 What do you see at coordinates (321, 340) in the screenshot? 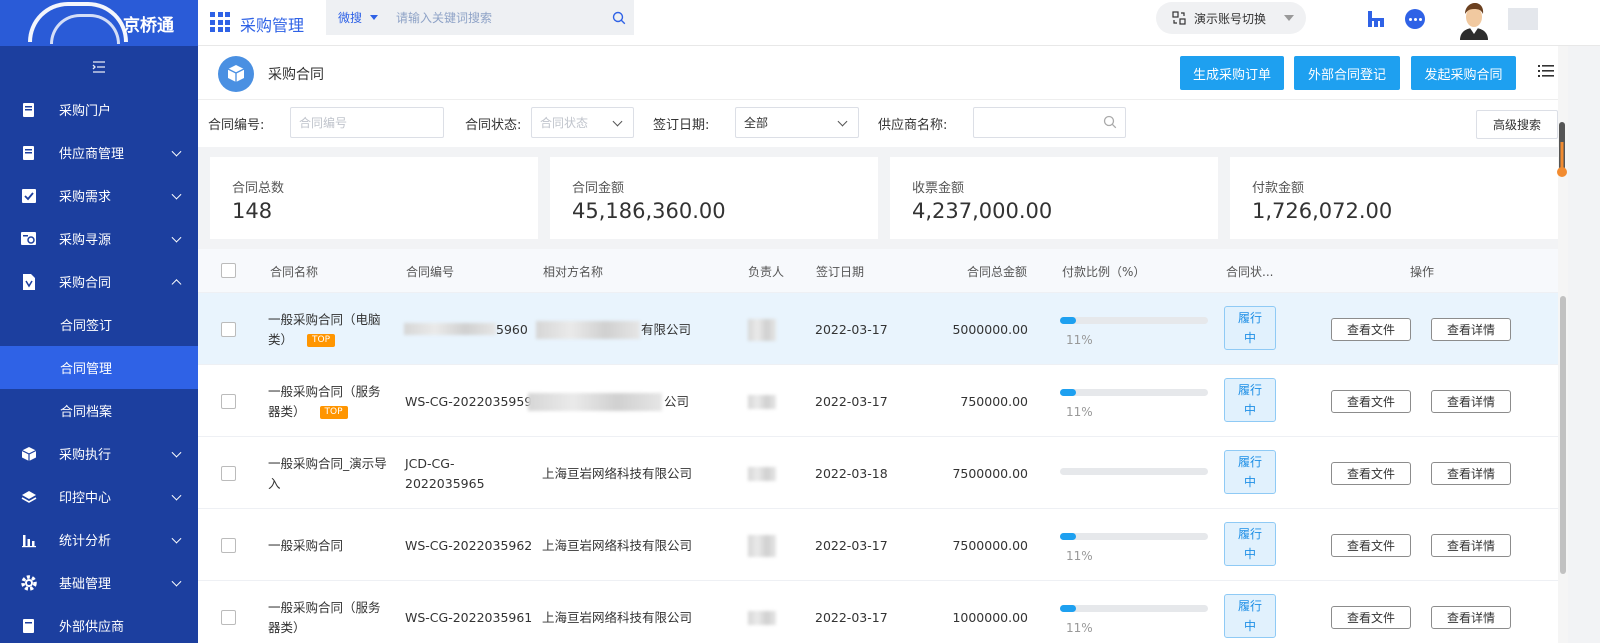
I see `top-badge: TOP` at bounding box center [321, 340].